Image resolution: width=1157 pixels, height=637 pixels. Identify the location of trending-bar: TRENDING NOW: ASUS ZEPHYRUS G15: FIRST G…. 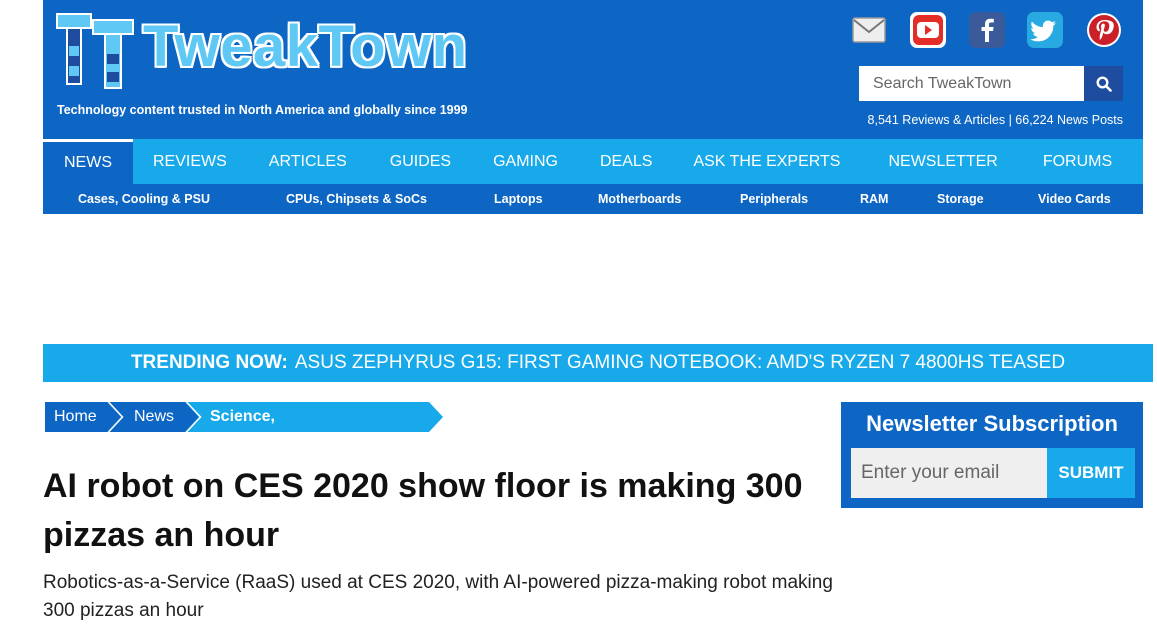
(598, 363).